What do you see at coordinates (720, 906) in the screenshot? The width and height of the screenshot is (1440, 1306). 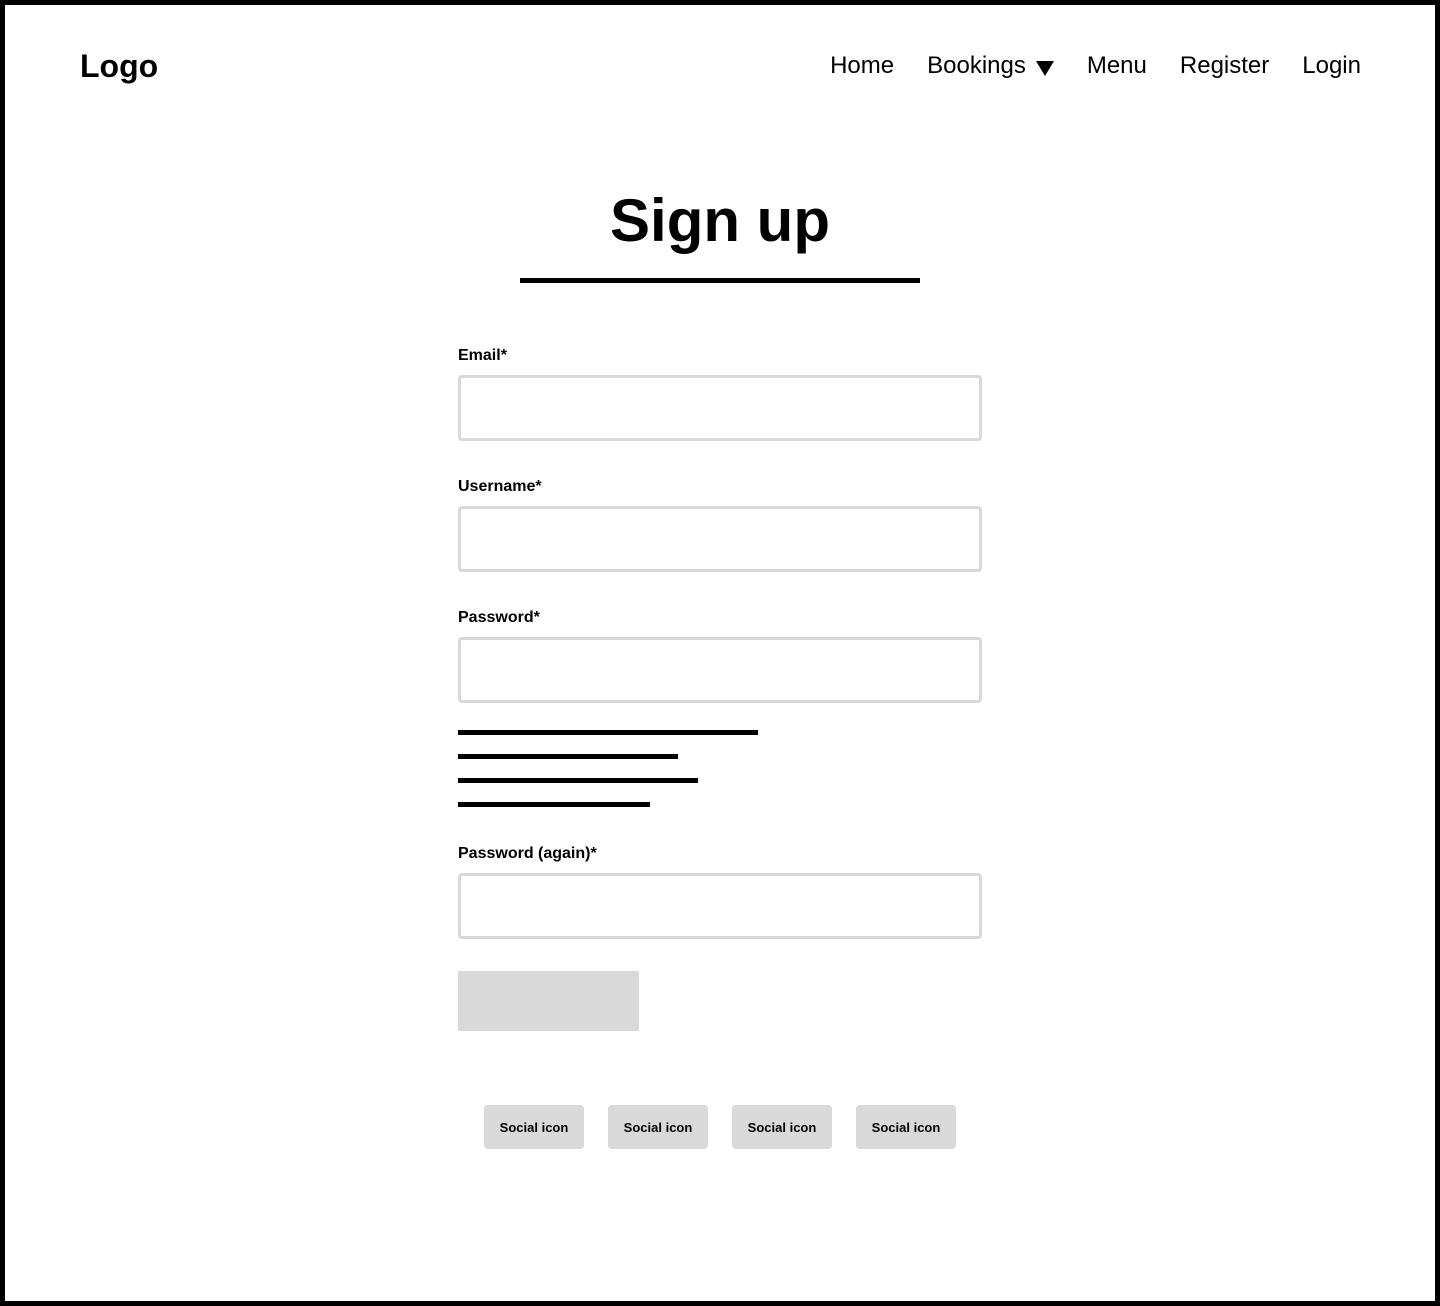 I see `password-again-input` at bounding box center [720, 906].